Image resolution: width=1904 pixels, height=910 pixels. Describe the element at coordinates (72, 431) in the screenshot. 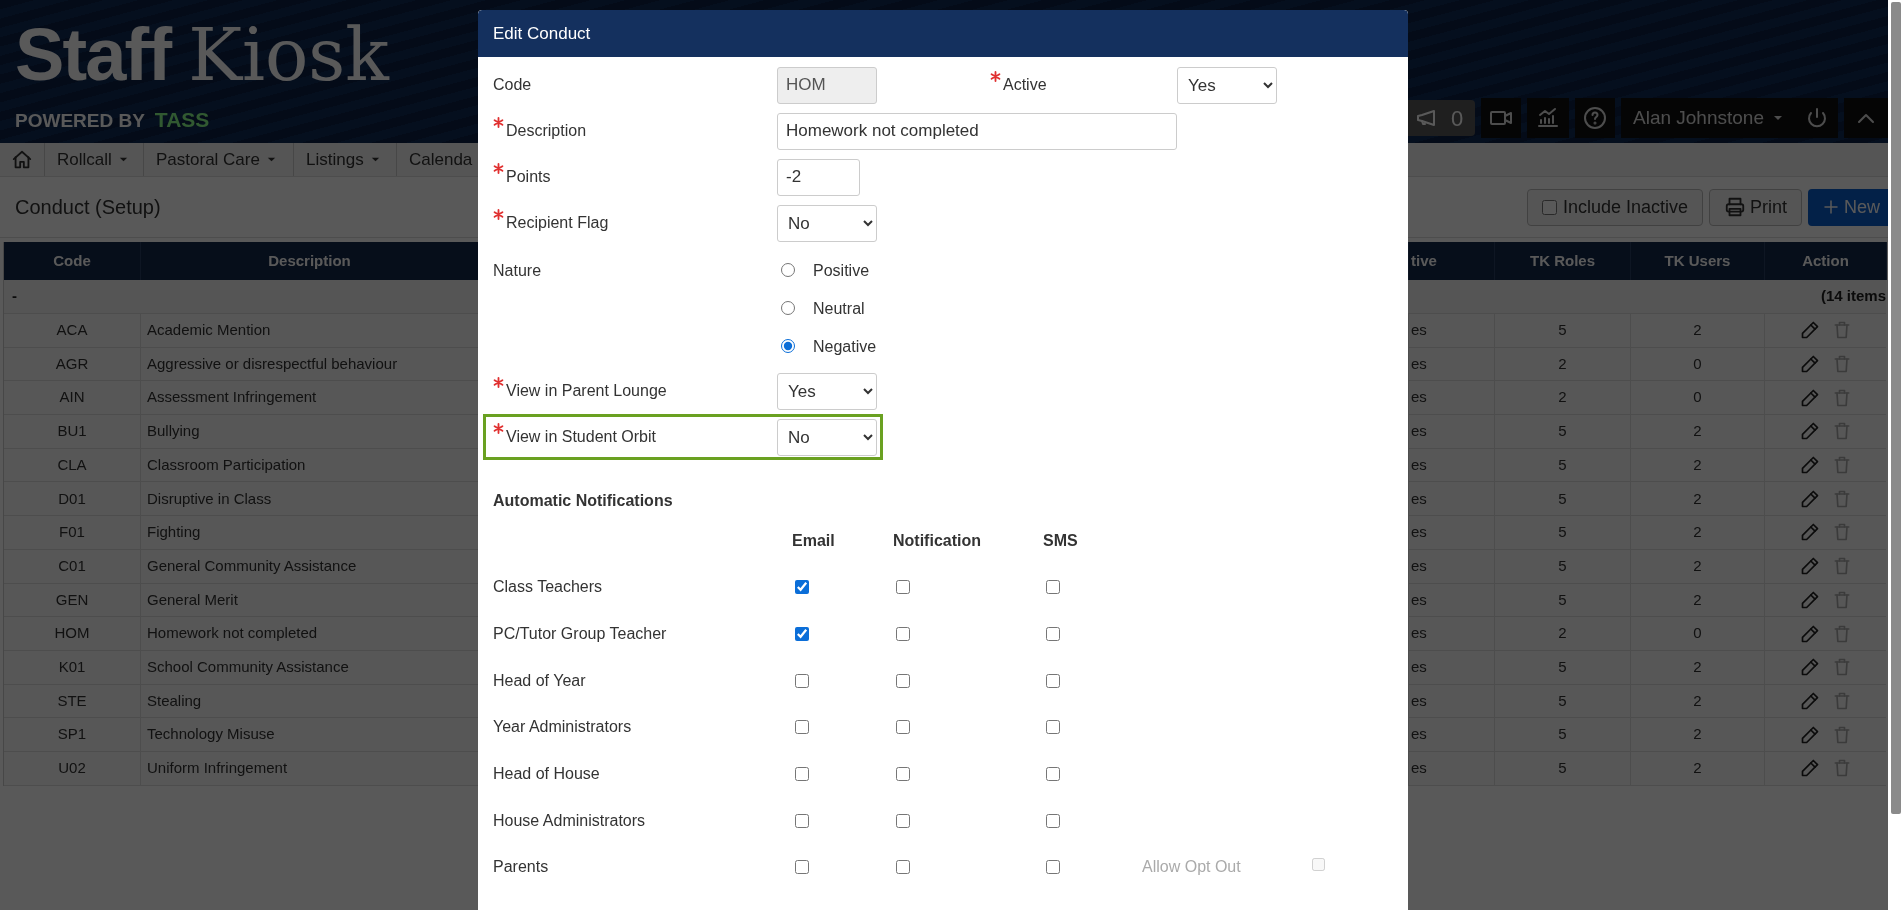

I see `table-cell-text: BU1` at that location.